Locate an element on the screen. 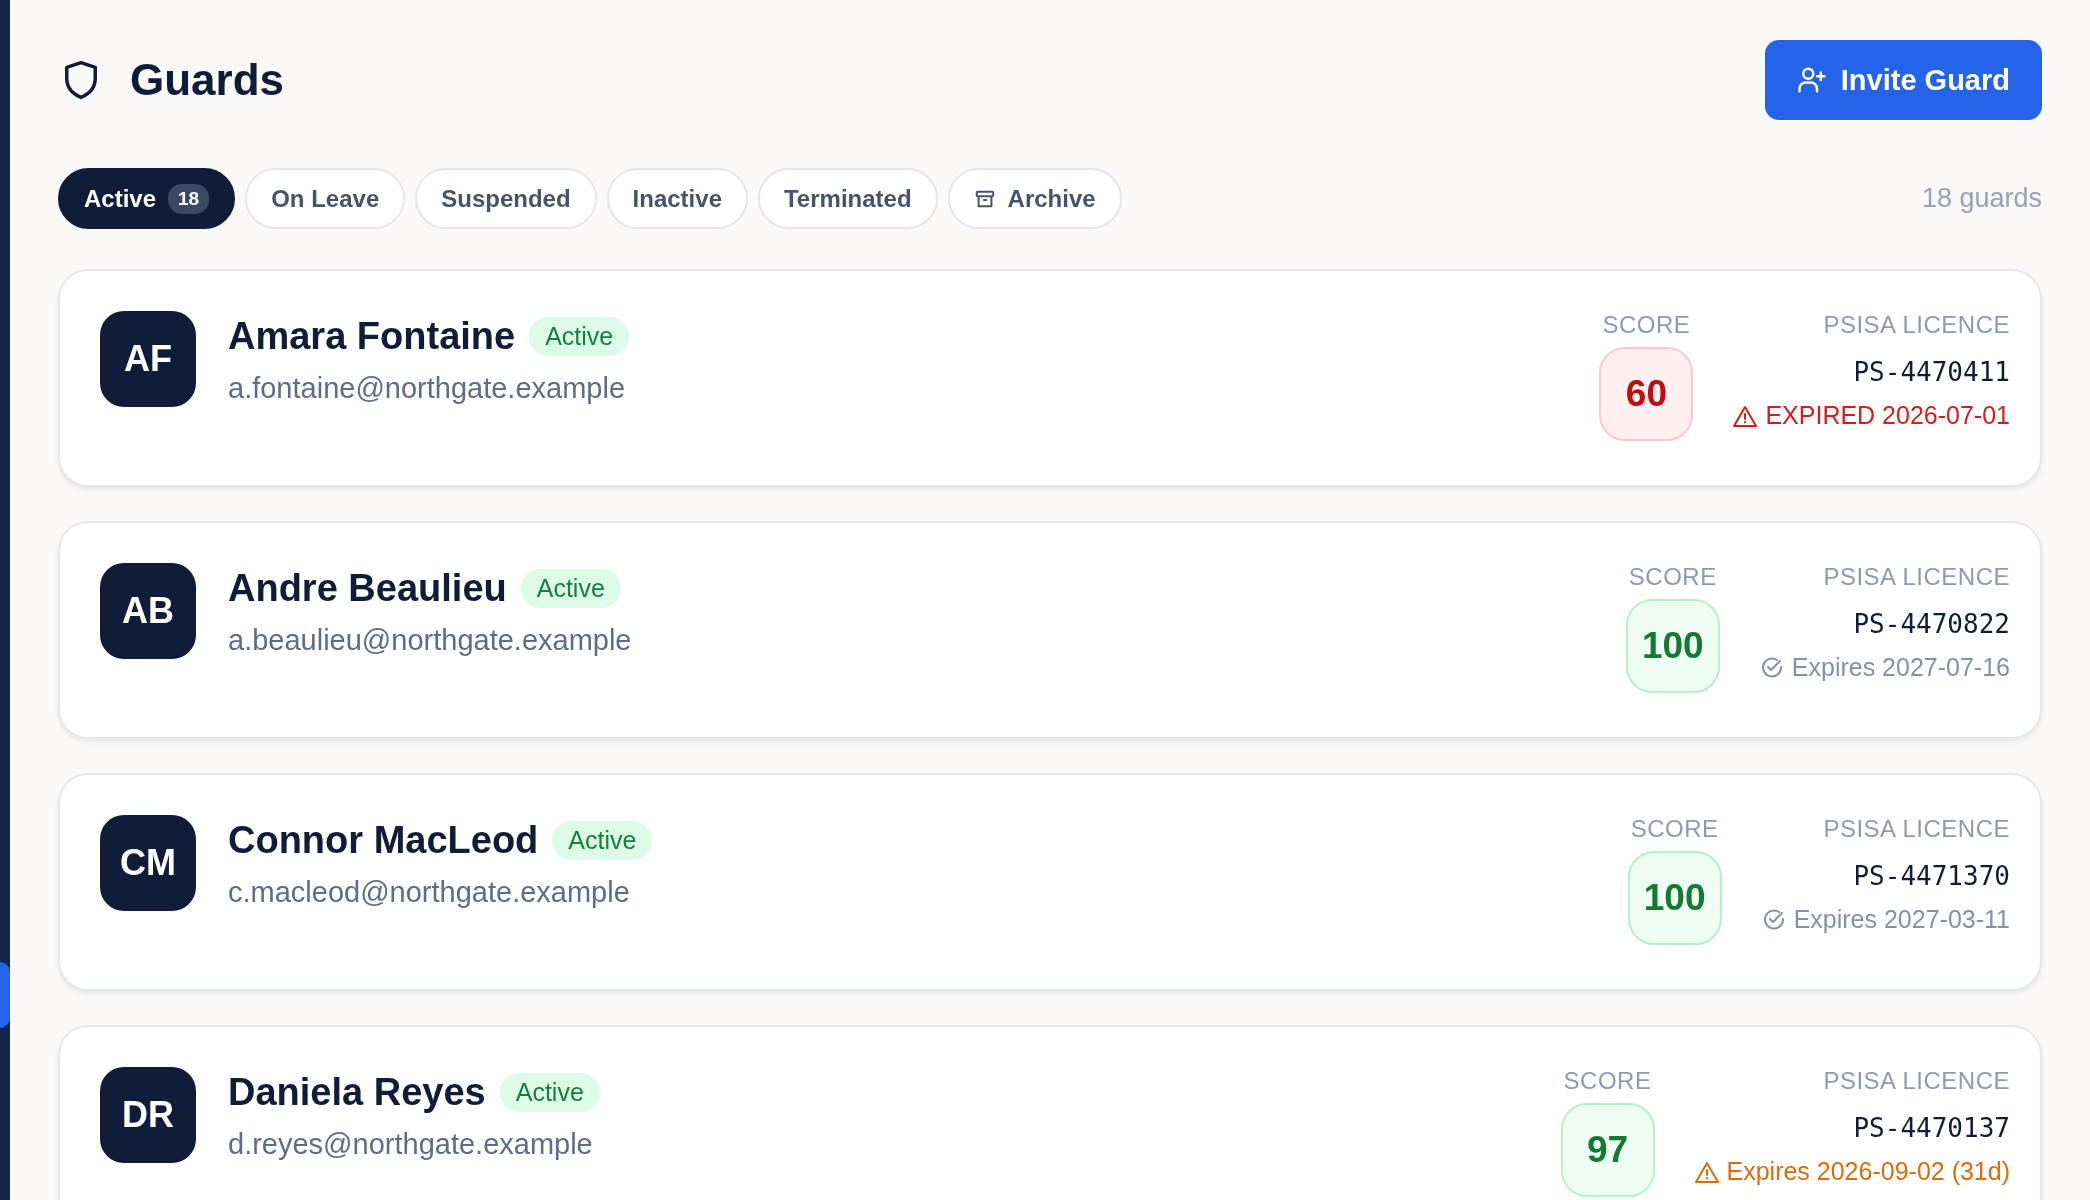  filter-tab: Inactive is located at coordinates (677, 198).